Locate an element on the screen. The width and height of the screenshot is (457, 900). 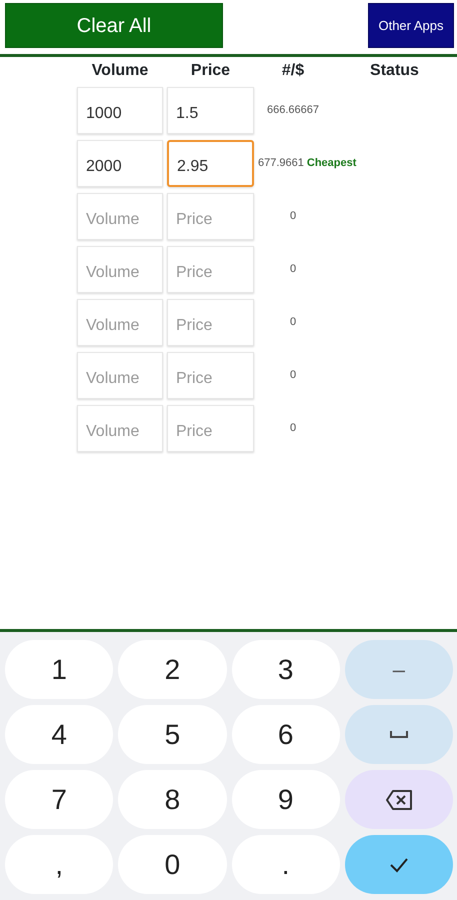
minus-key: – is located at coordinates (398, 669).